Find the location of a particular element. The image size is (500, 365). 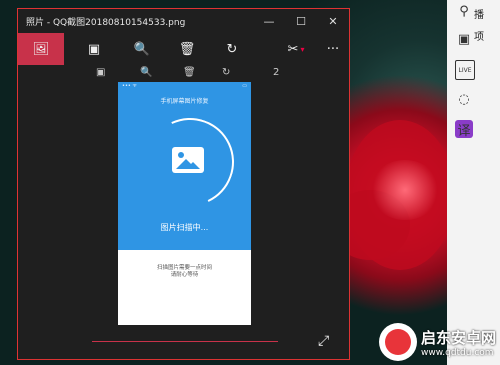

more-button: ··· is located at coordinates (333, 49).